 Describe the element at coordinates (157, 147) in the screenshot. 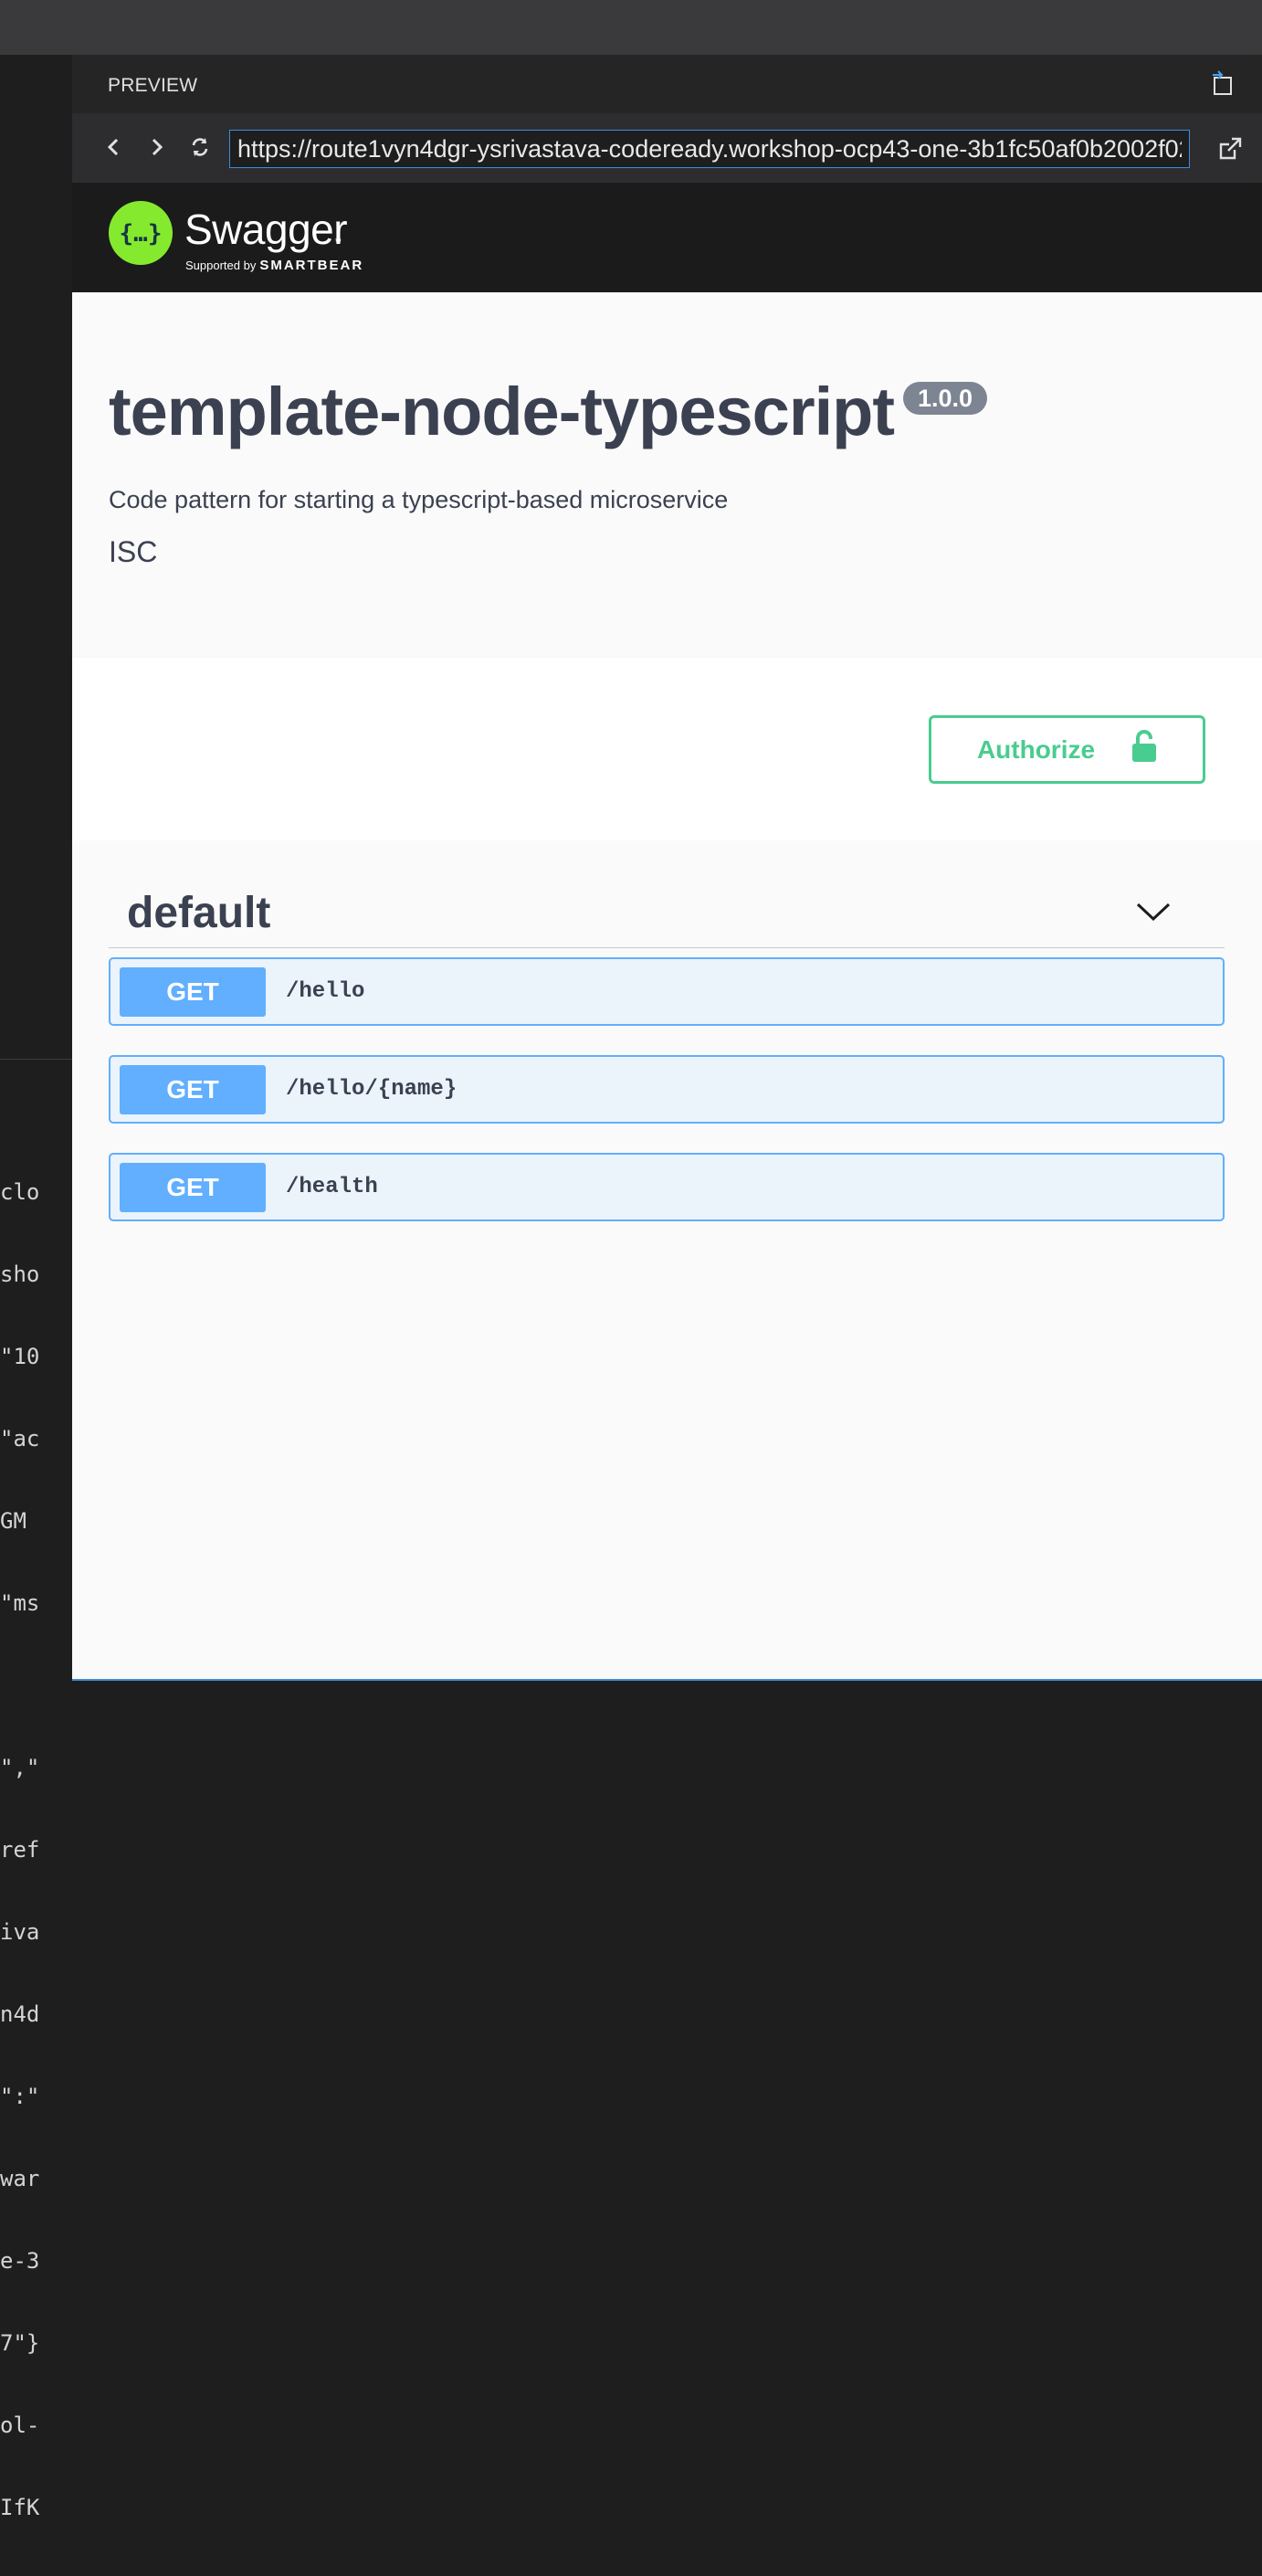

I see `forward-icon` at that location.